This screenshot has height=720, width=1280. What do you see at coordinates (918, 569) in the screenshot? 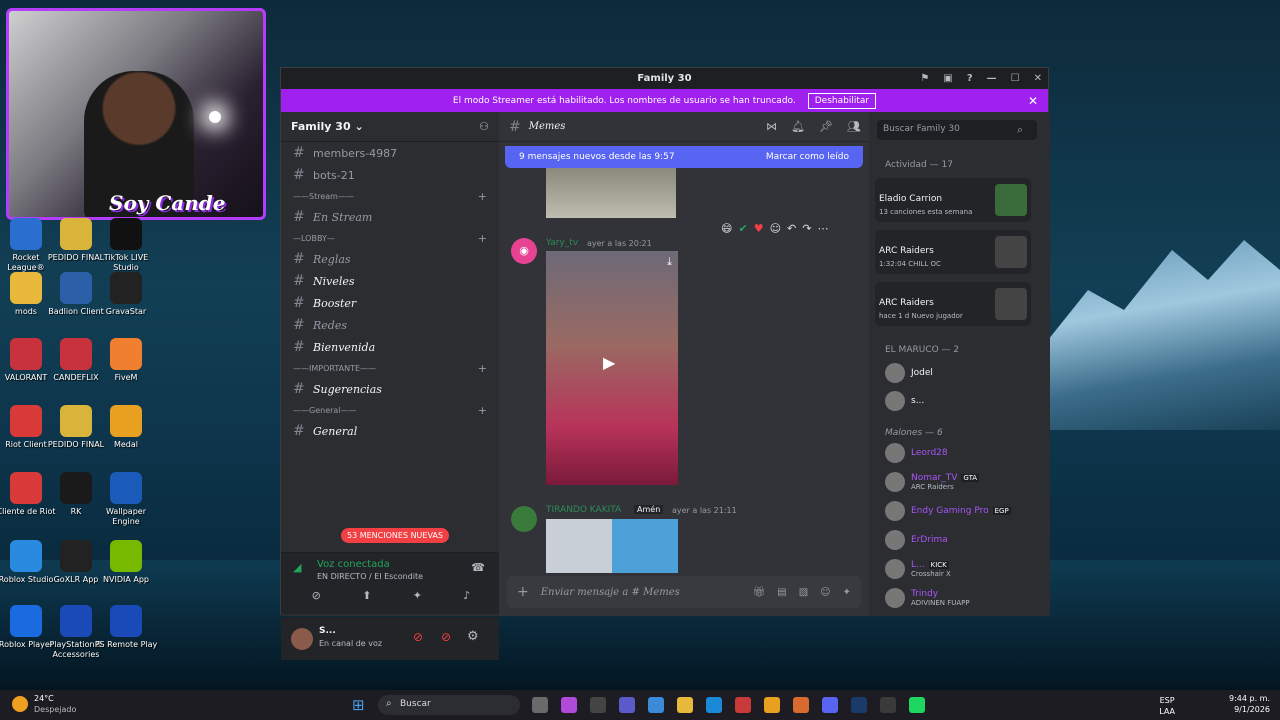
I see `member-item: L... KICK Crosshair X` at bounding box center [918, 569].